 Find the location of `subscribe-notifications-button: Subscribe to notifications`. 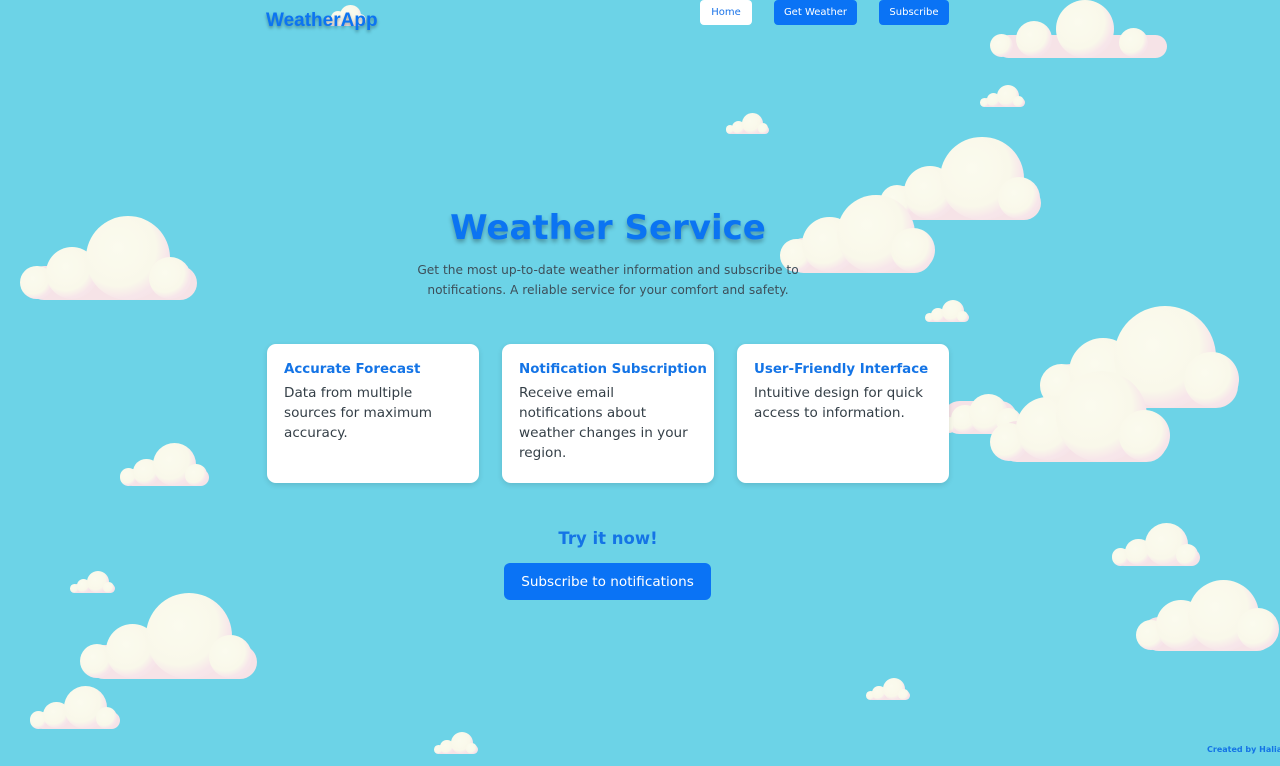

subscribe-notifications-button: Subscribe to notifications is located at coordinates (607, 581).